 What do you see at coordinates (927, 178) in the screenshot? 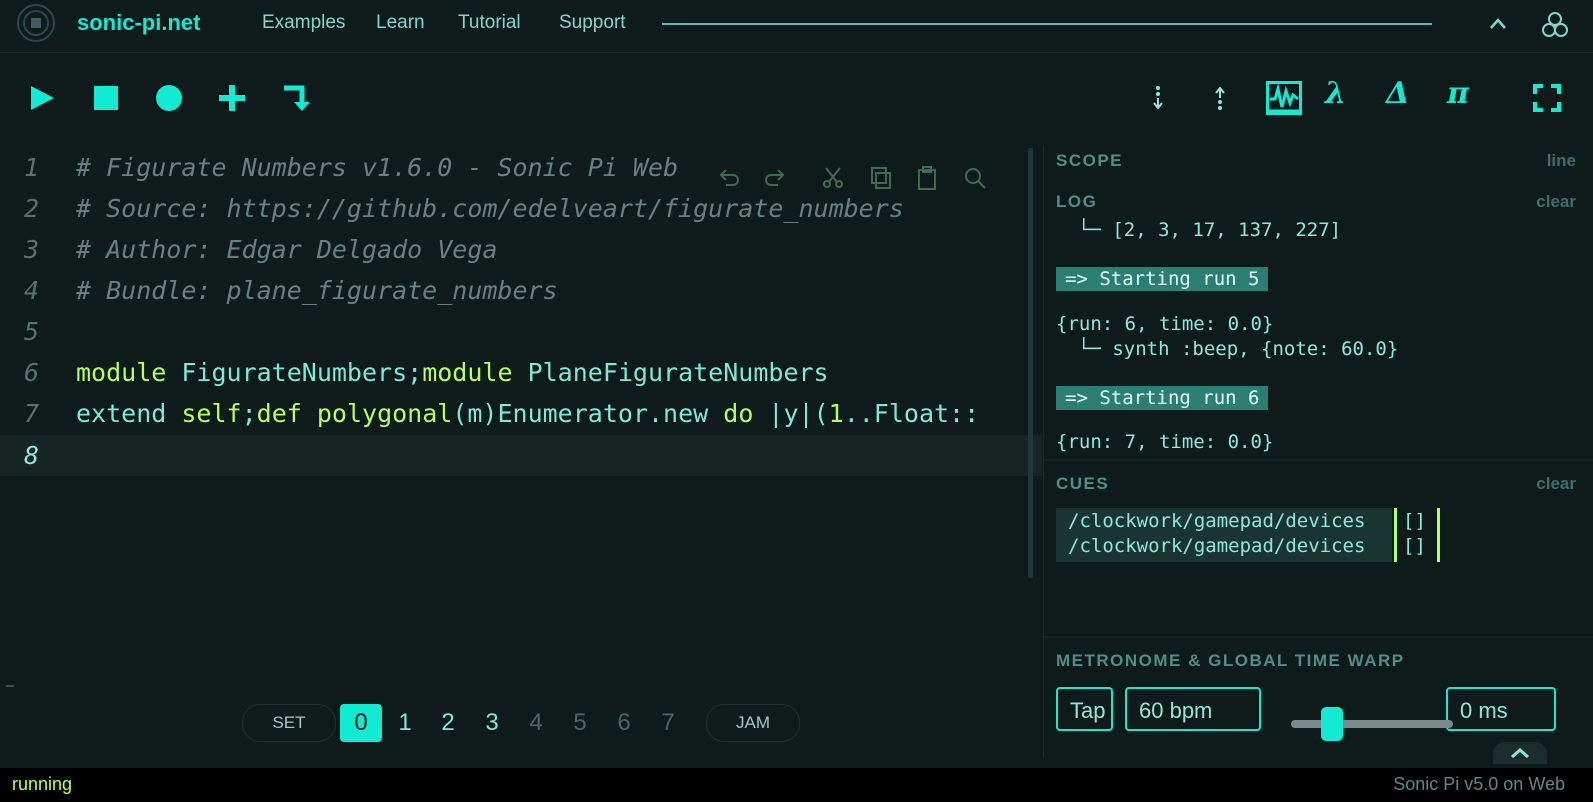
I see `paste-icon` at bounding box center [927, 178].